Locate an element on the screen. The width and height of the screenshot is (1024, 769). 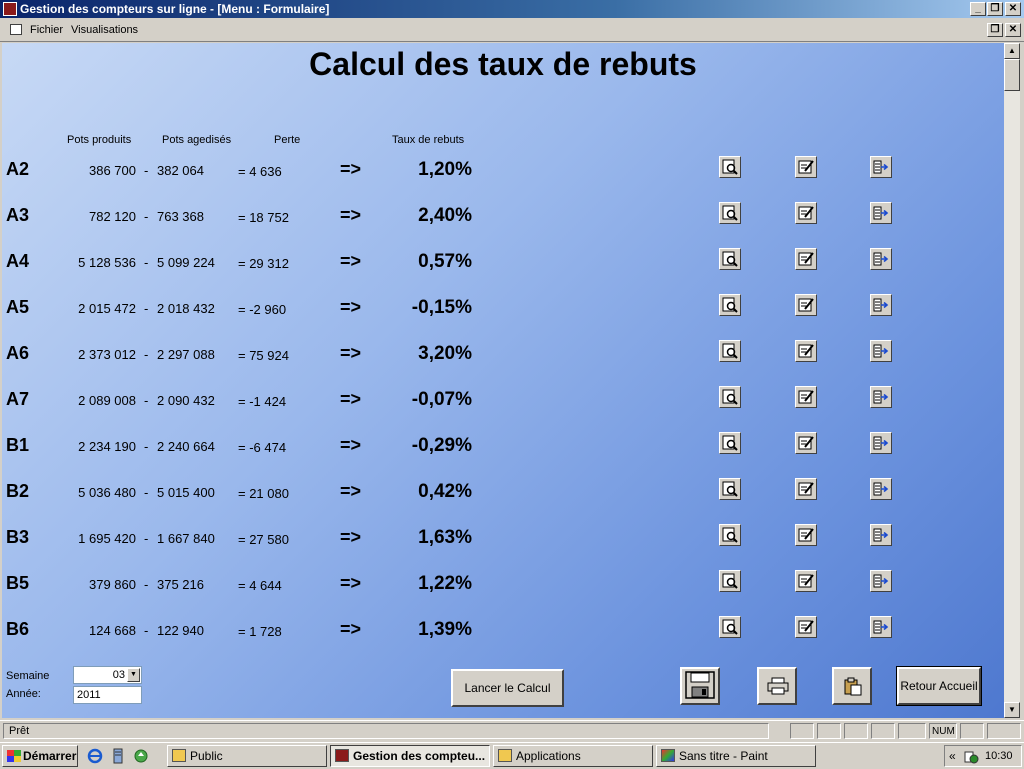
menu-fichier: Fichier is located at coordinates (46, 30).